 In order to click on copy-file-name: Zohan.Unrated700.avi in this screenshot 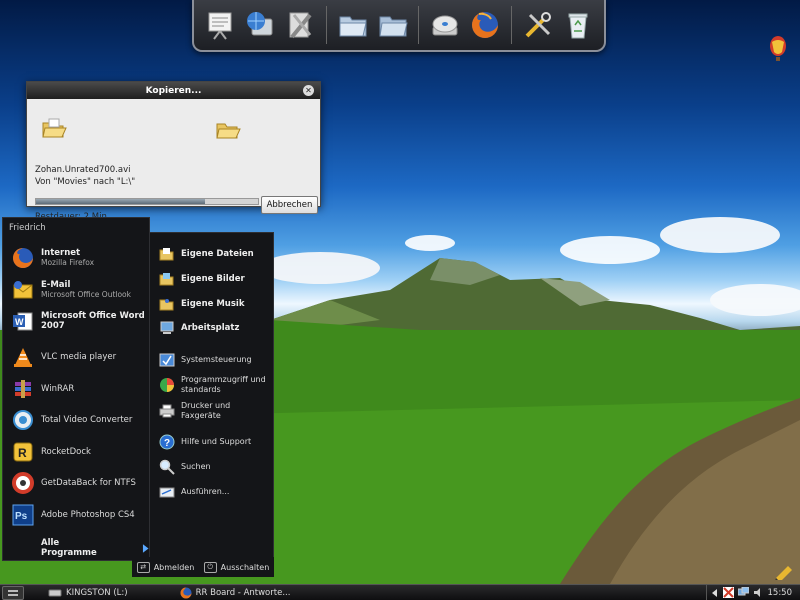, I will do `click(83, 170)`.